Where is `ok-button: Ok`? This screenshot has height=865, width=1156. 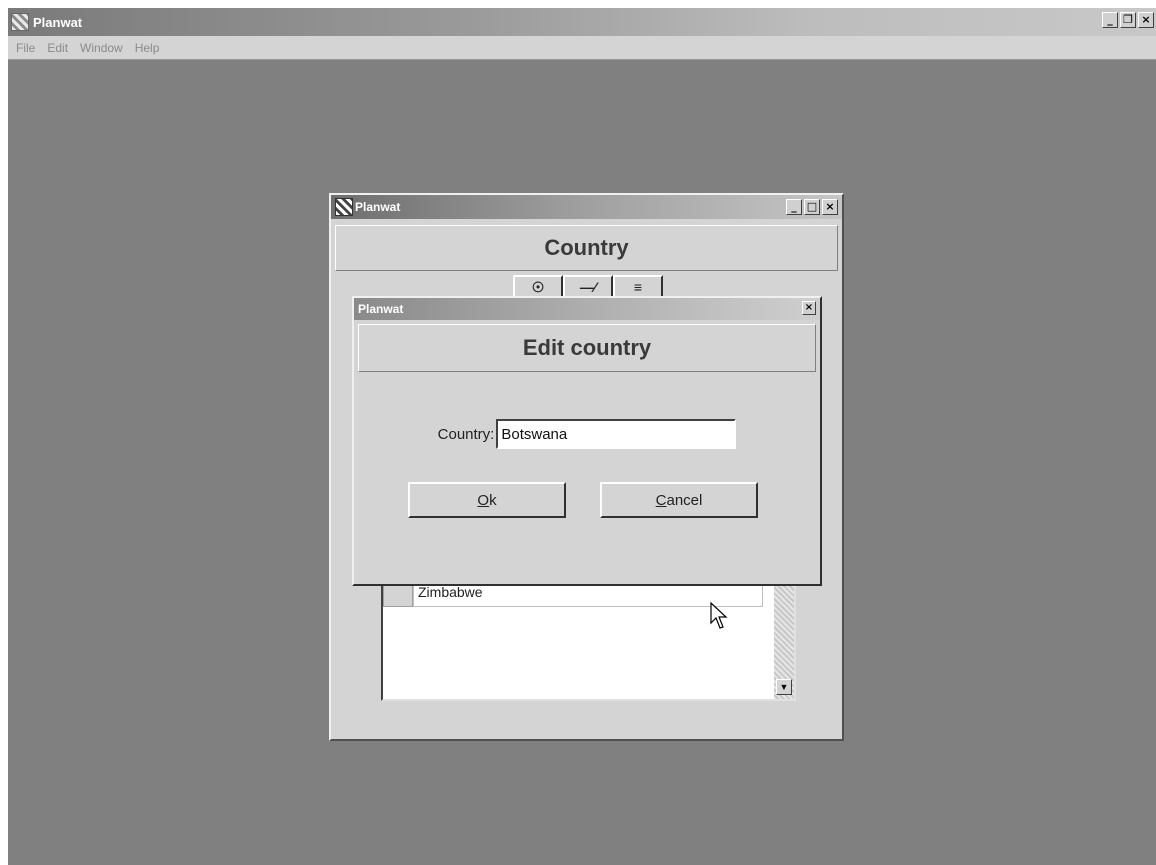
ok-button: Ok is located at coordinates (487, 500).